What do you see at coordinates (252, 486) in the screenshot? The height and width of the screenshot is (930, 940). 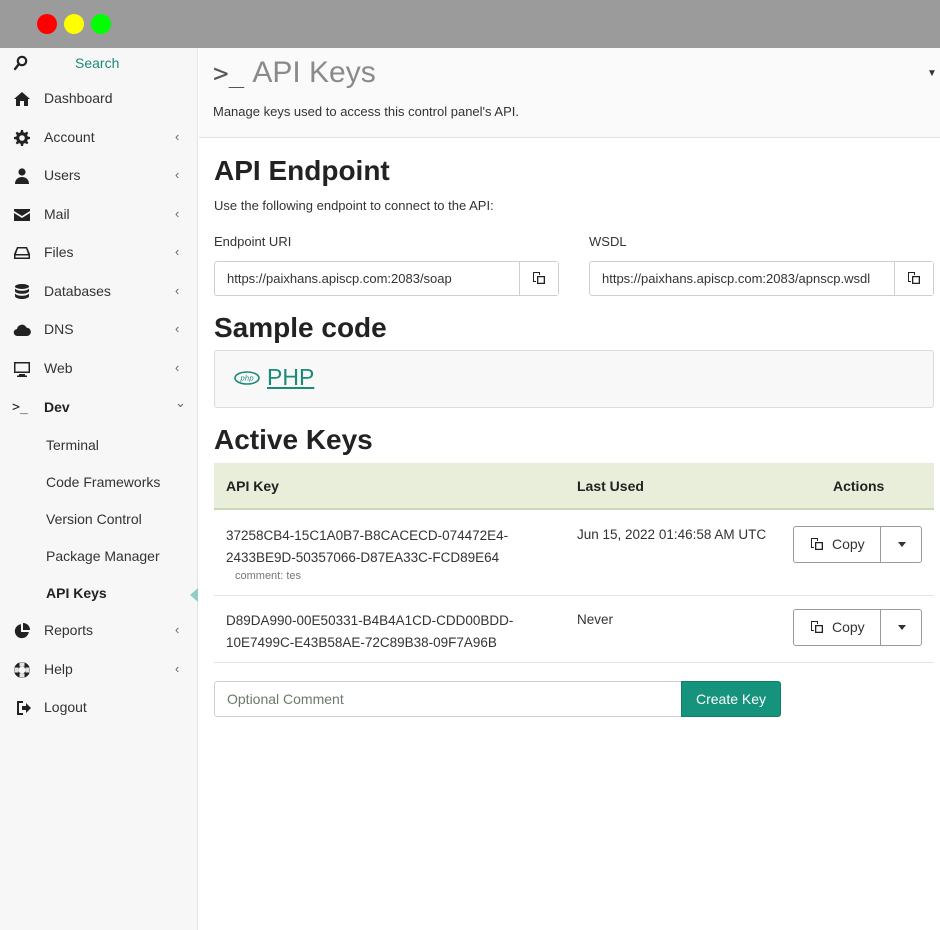 I see `column-header-api-key: API Key` at bounding box center [252, 486].